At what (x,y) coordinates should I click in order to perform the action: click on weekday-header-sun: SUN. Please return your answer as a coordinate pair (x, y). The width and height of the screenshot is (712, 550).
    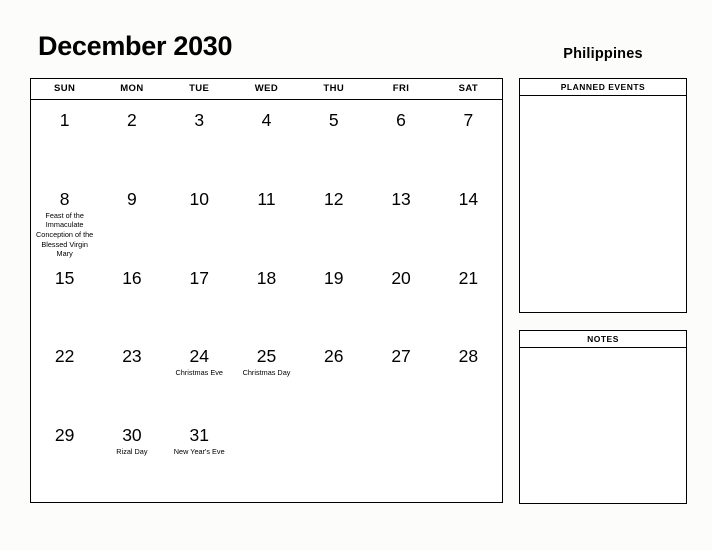
    Looking at the image, I should click on (65, 88).